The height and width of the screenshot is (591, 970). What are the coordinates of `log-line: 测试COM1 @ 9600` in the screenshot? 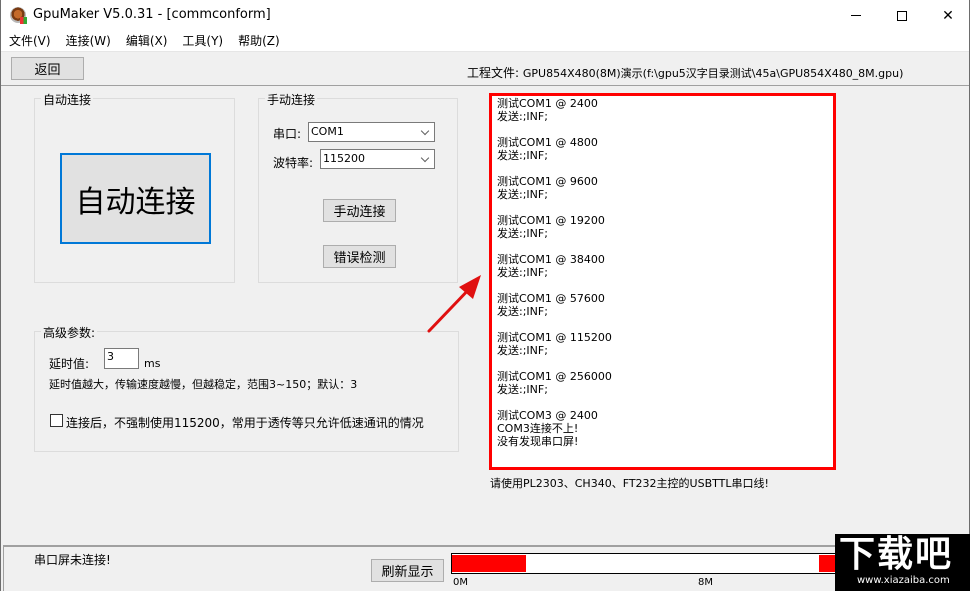 It's located at (547, 181).